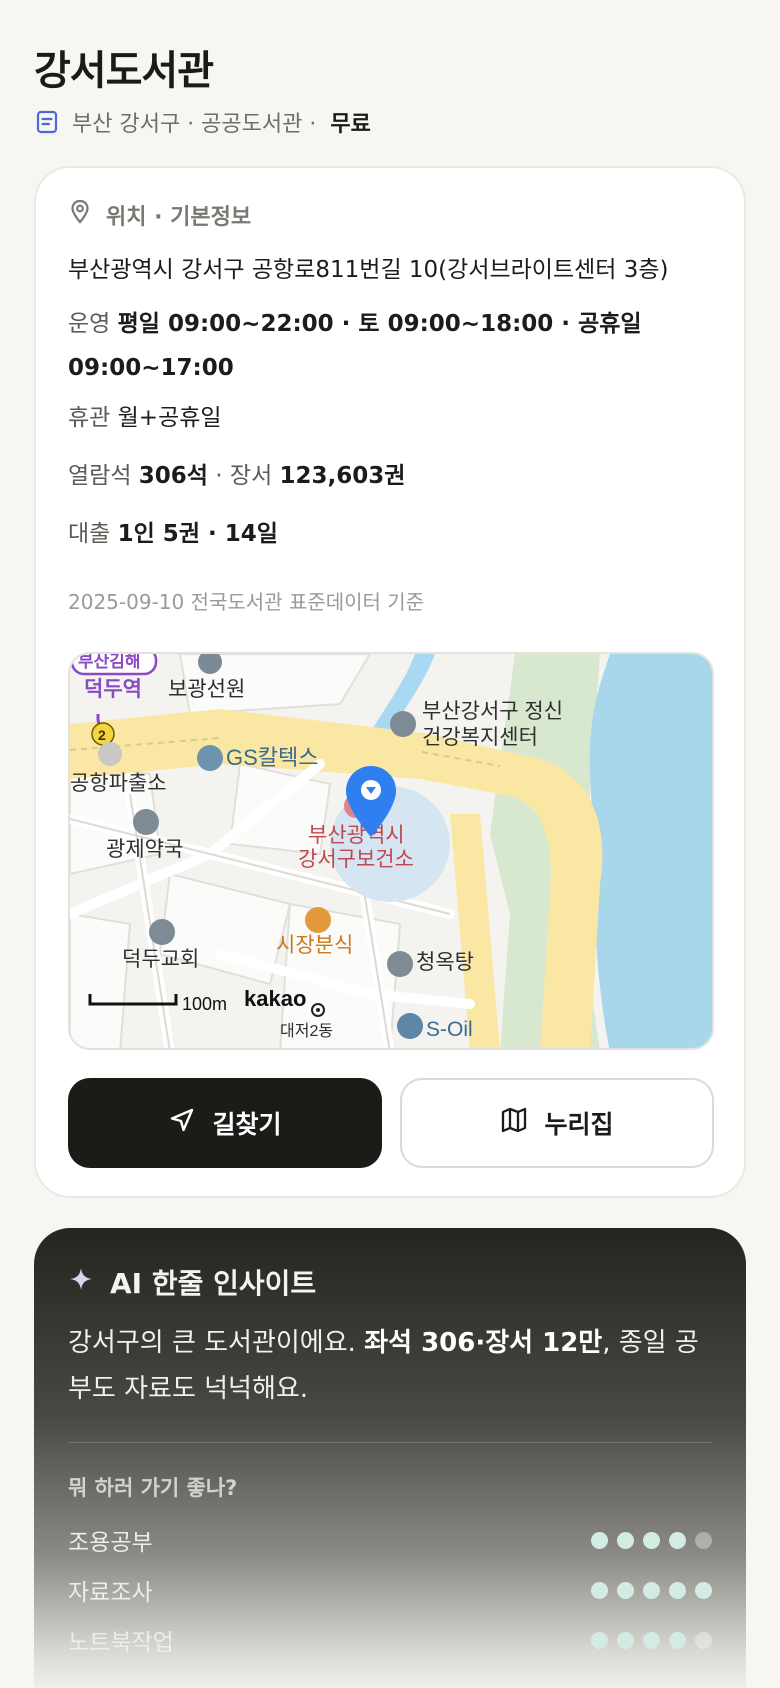  I want to click on closed-value: 월+공휴일, so click(169, 418).